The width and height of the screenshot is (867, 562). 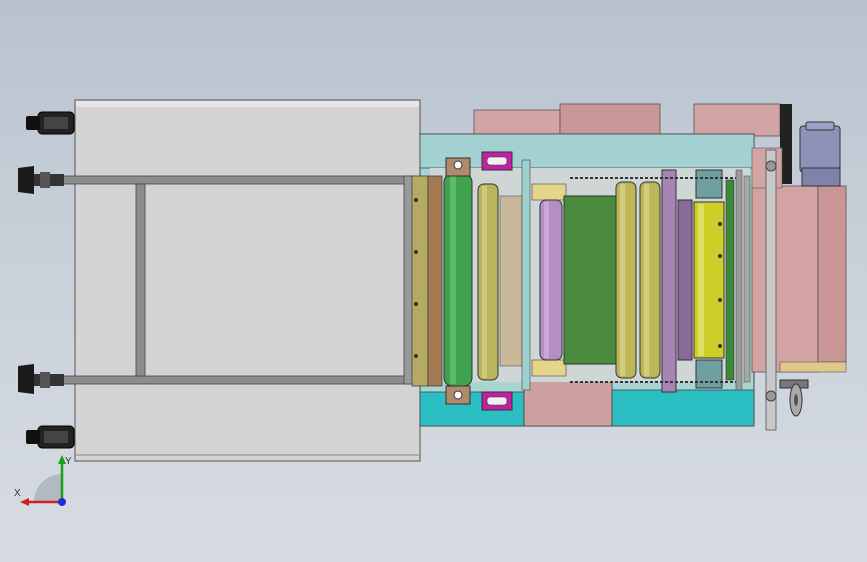 I want to click on olive-roller, so click(x=488, y=282).